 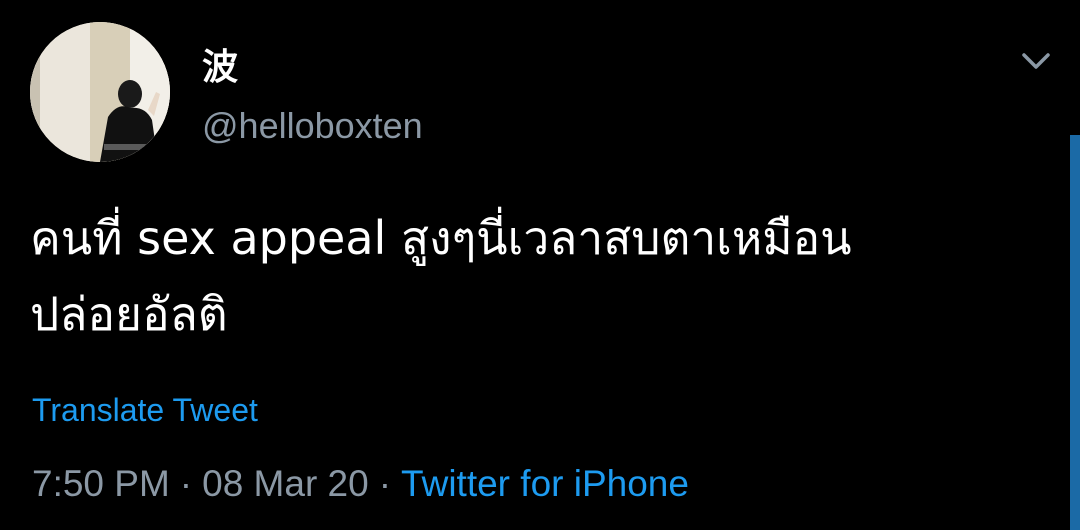 What do you see at coordinates (1075, 332) in the screenshot?
I see `scroll-indicator` at bounding box center [1075, 332].